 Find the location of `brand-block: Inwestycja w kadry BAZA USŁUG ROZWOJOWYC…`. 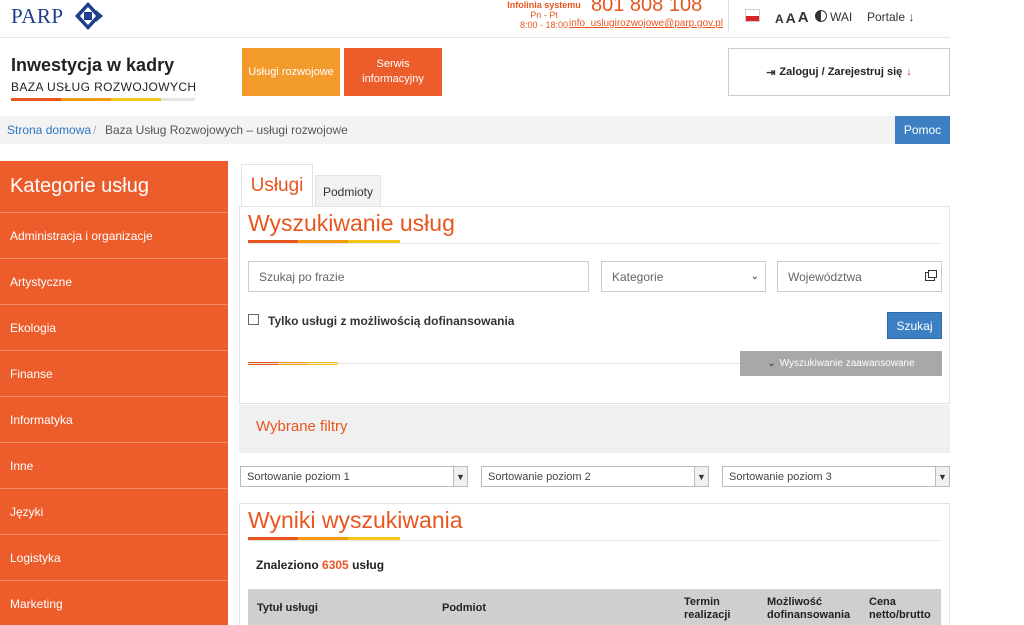

brand-block: Inwestycja w kadry BAZA USŁUG ROZWOJOWYC… is located at coordinates (103, 74).